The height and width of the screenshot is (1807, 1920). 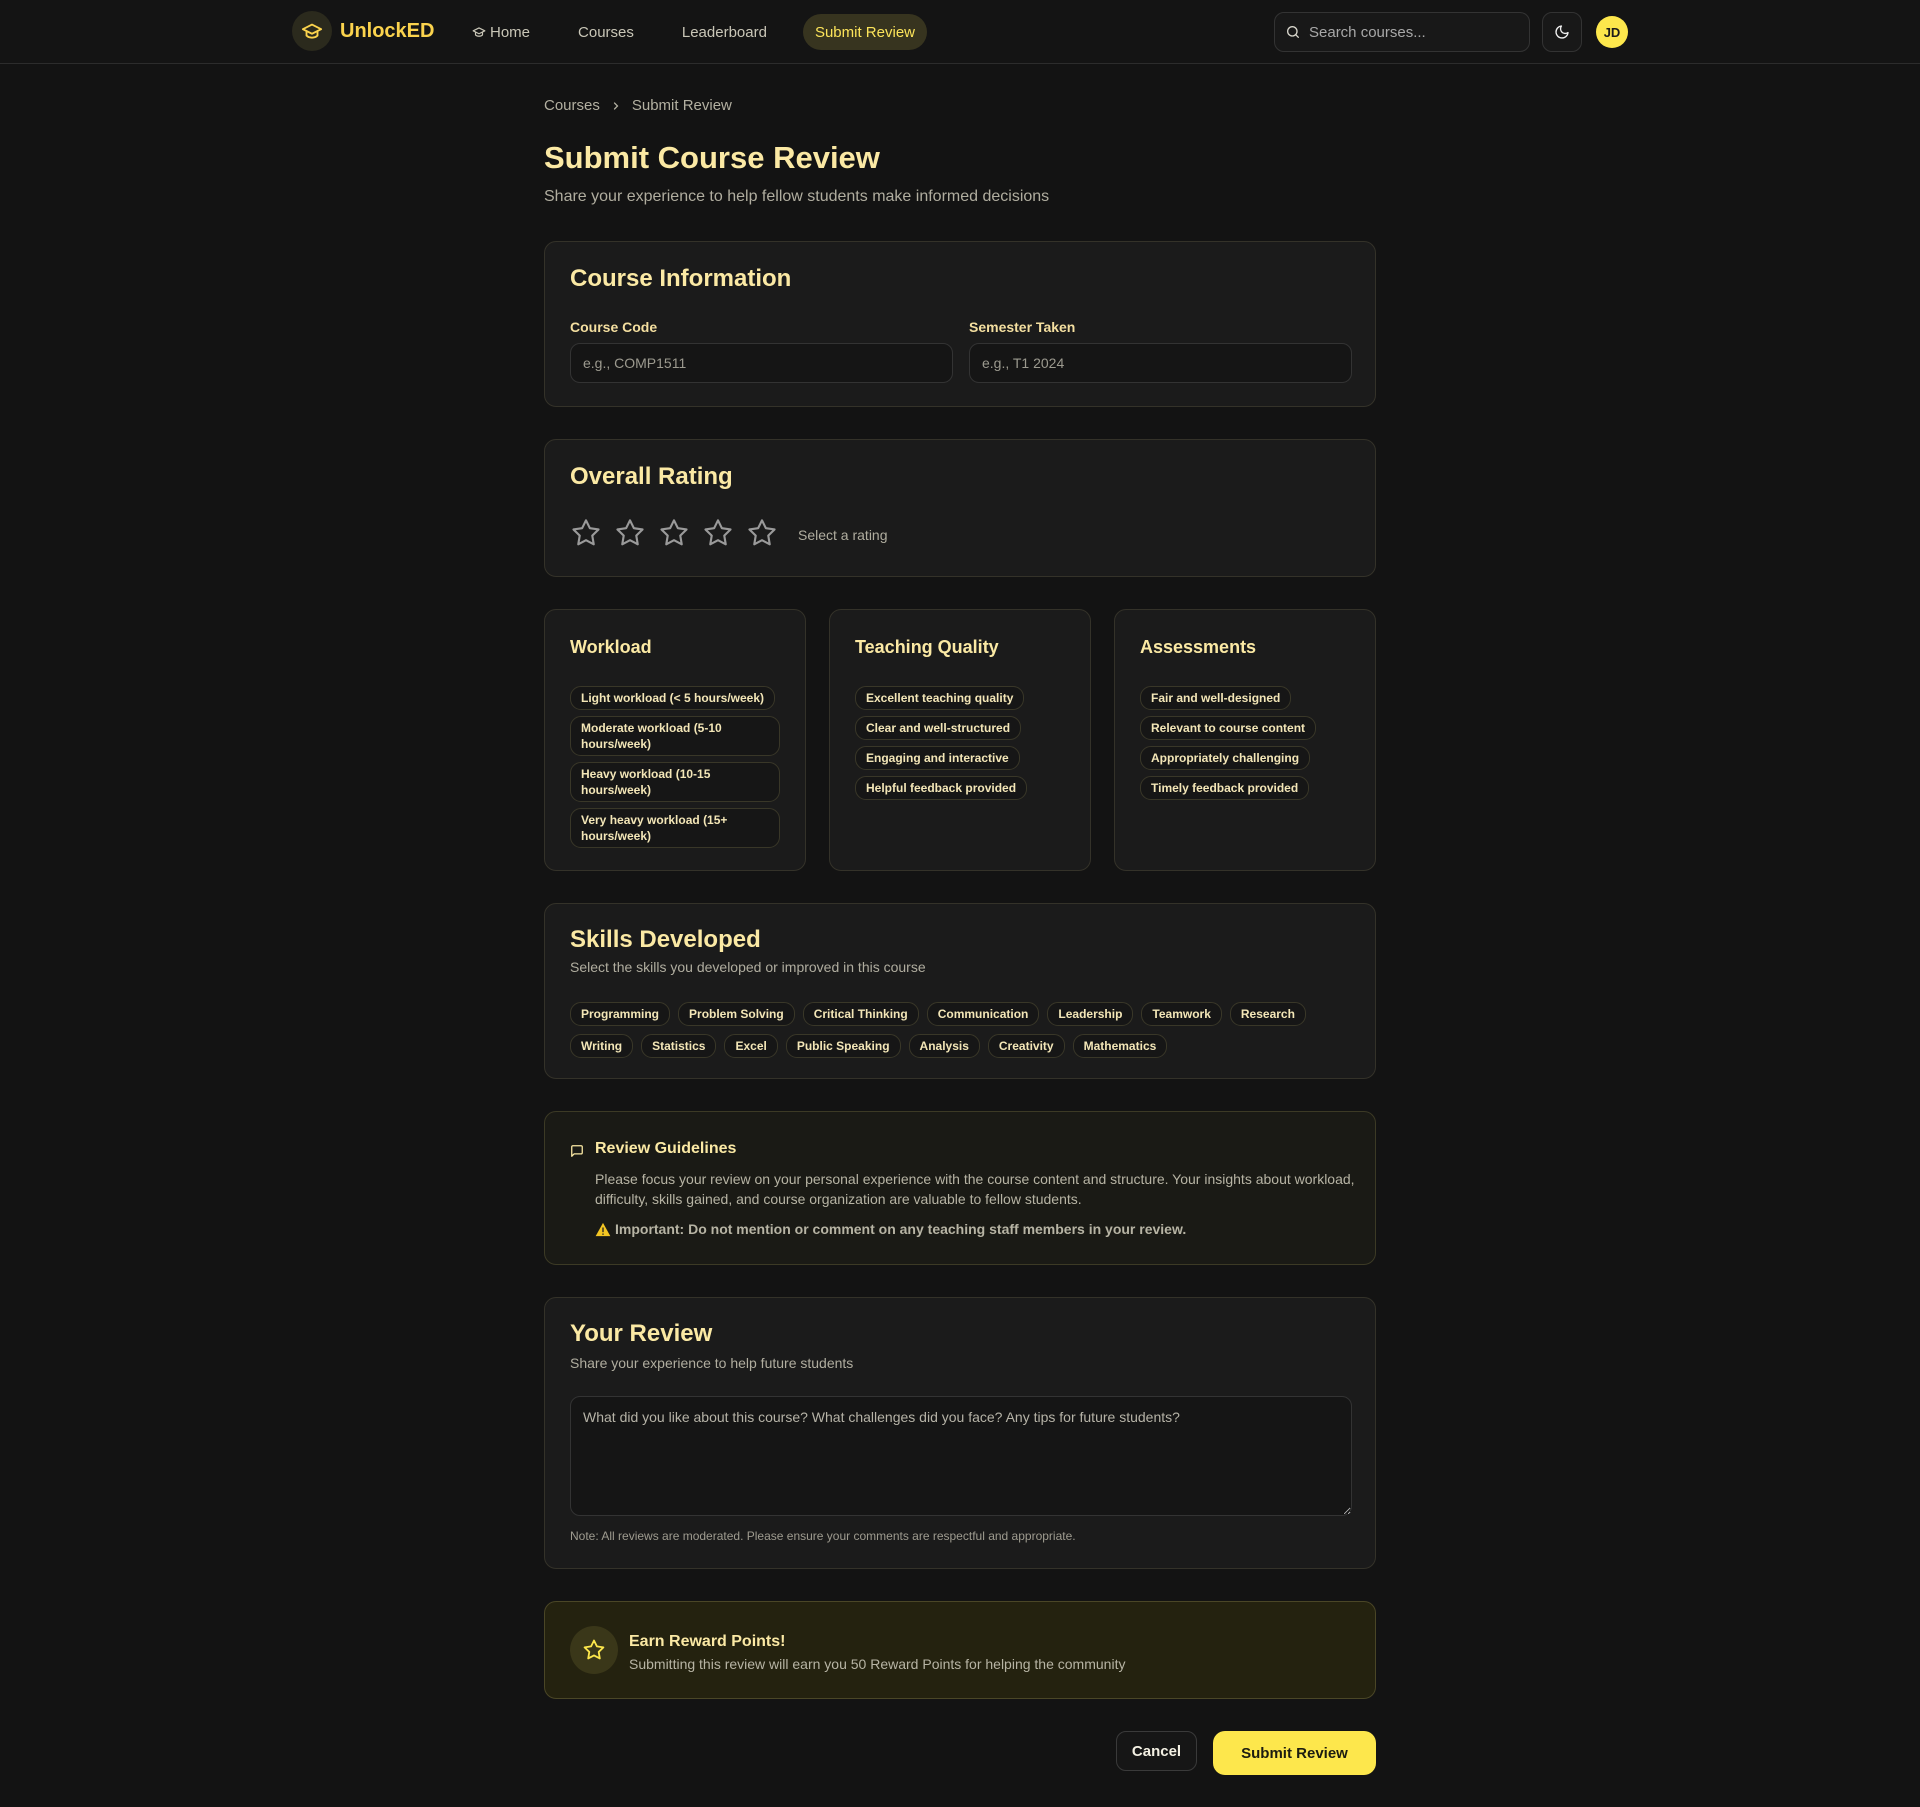 I want to click on overall-rating-card: Overall Rating Select a rating, so click(x=960, y=508).